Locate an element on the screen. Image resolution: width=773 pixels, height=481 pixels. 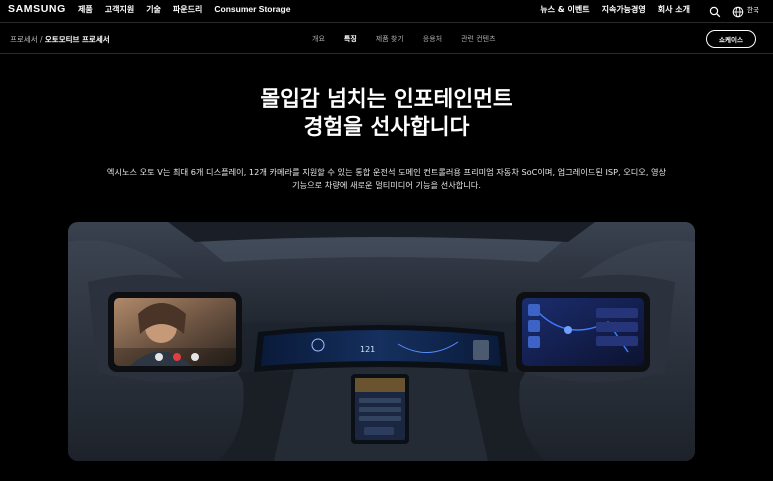
samsung-logo: SAMSUNG is located at coordinates (37, 9).